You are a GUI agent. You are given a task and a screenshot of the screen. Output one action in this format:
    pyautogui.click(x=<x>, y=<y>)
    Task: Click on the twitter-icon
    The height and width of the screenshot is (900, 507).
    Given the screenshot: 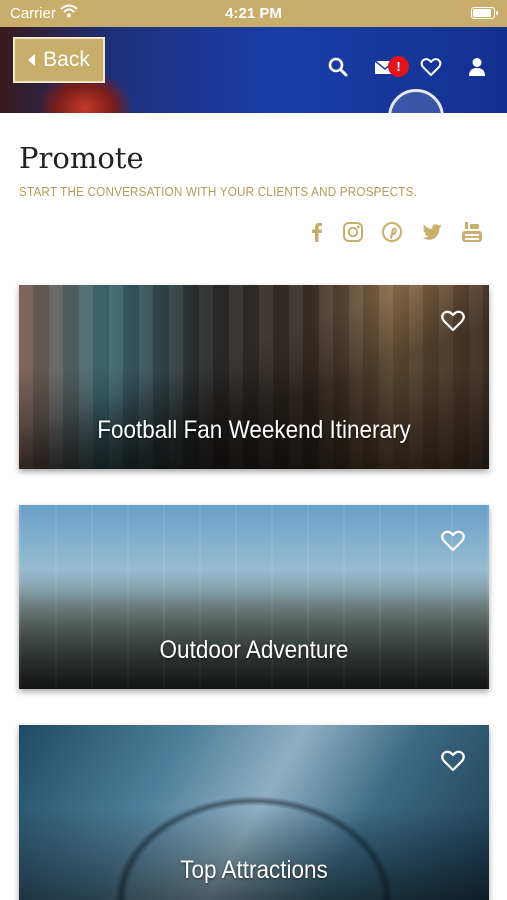 What is the action you would take?
    pyautogui.click(x=432, y=232)
    